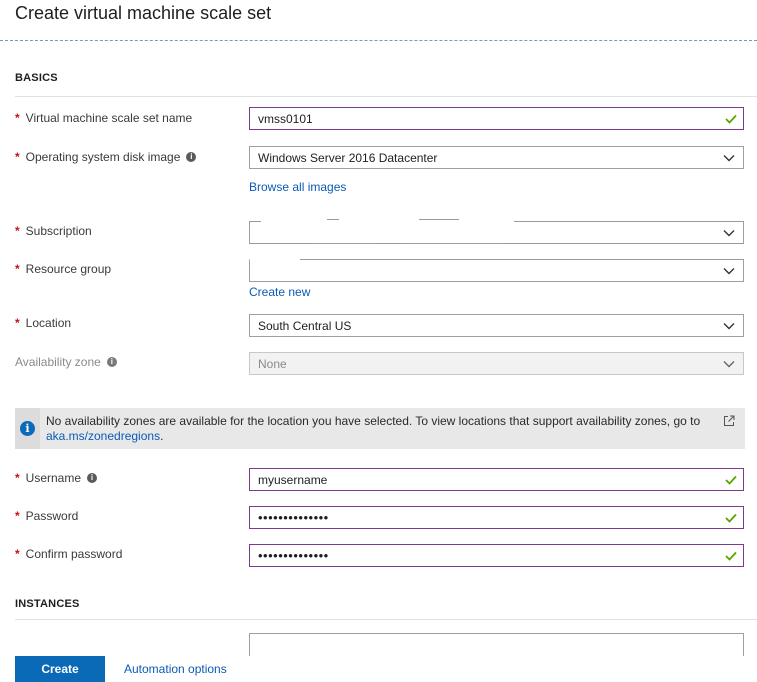  Describe the element at coordinates (496, 325) in the screenshot. I see `location-dropdown: South Central US` at that location.